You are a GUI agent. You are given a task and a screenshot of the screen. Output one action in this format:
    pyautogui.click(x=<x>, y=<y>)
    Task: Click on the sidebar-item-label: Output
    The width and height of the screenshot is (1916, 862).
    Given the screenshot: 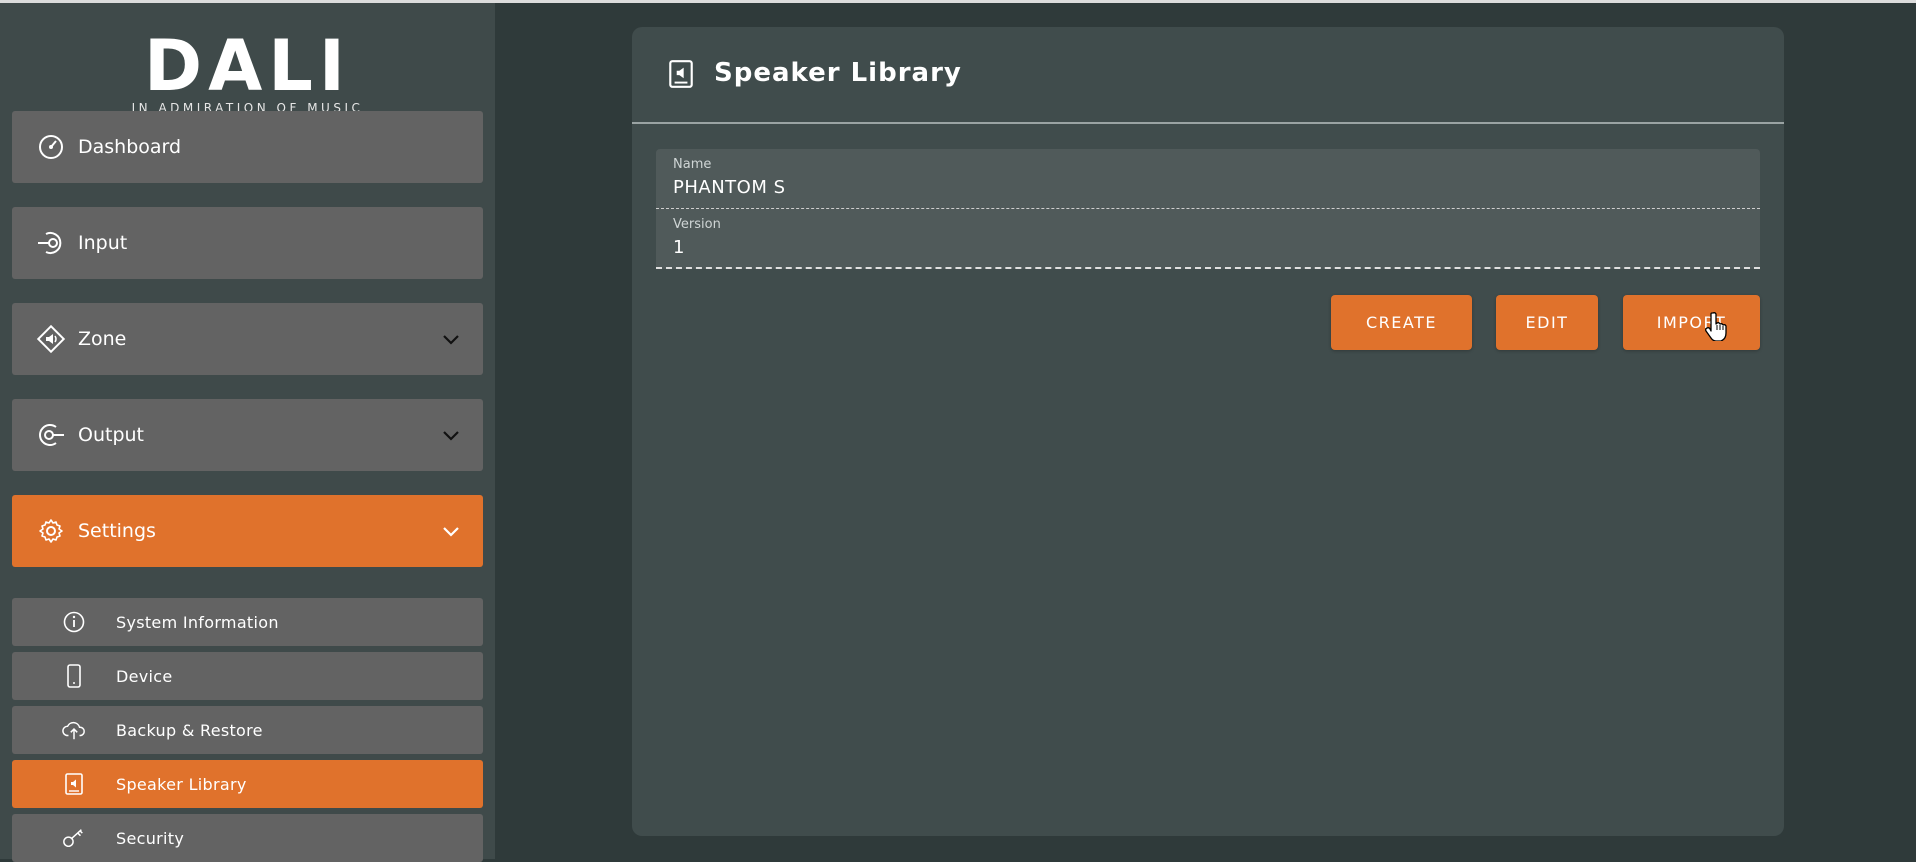 What is the action you would take?
    pyautogui.click(x=111, y=435)
    